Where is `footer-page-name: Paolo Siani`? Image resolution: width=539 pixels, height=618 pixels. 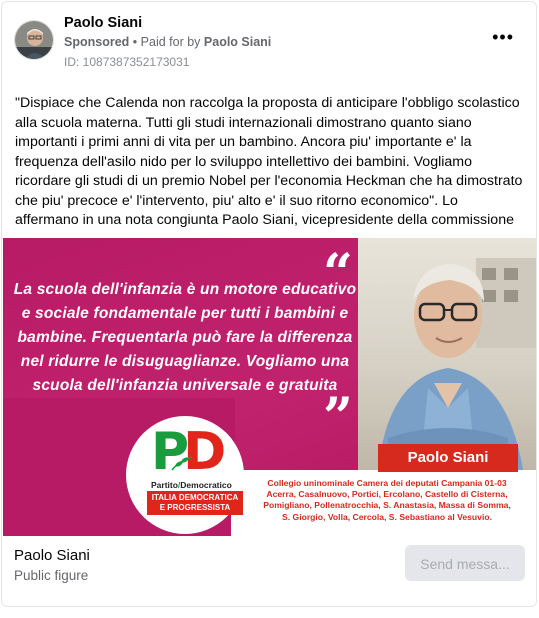
footer-page-name: Paolo Siani is located at coordinates (52, 555).